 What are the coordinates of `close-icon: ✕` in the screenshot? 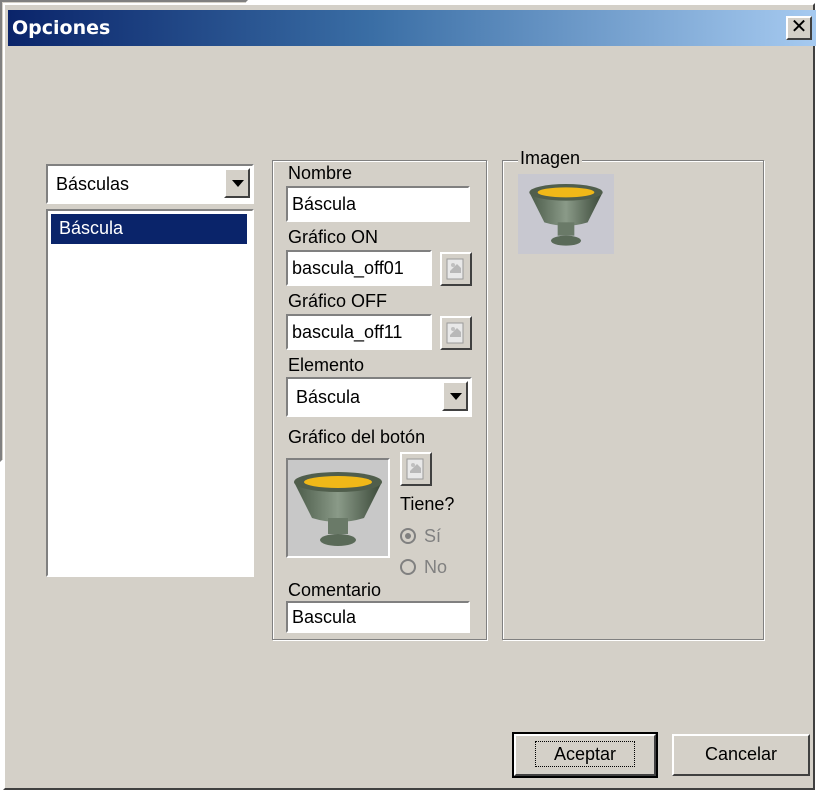 It's located at (799, 27).